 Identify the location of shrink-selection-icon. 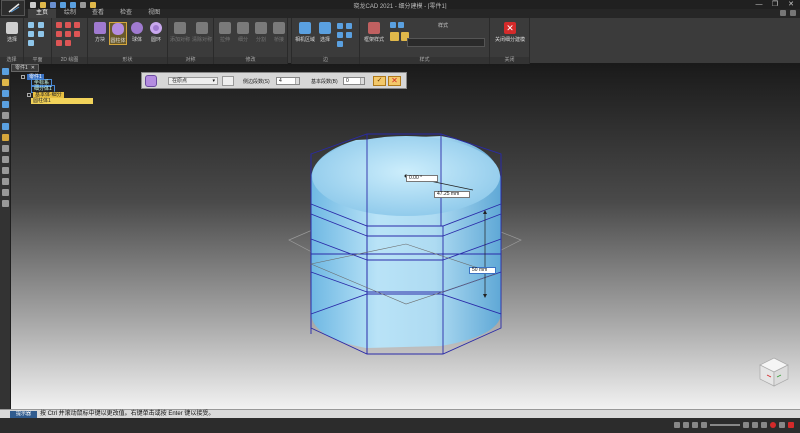
(349, 26).